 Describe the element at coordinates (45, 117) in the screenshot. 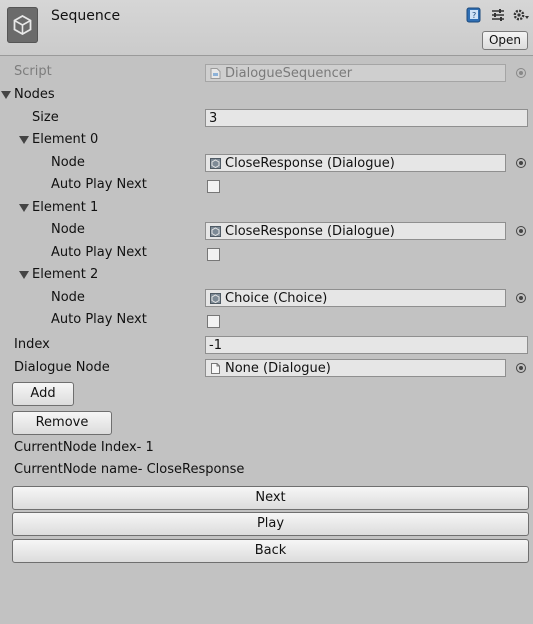

I see `size-label: Size` at that location.